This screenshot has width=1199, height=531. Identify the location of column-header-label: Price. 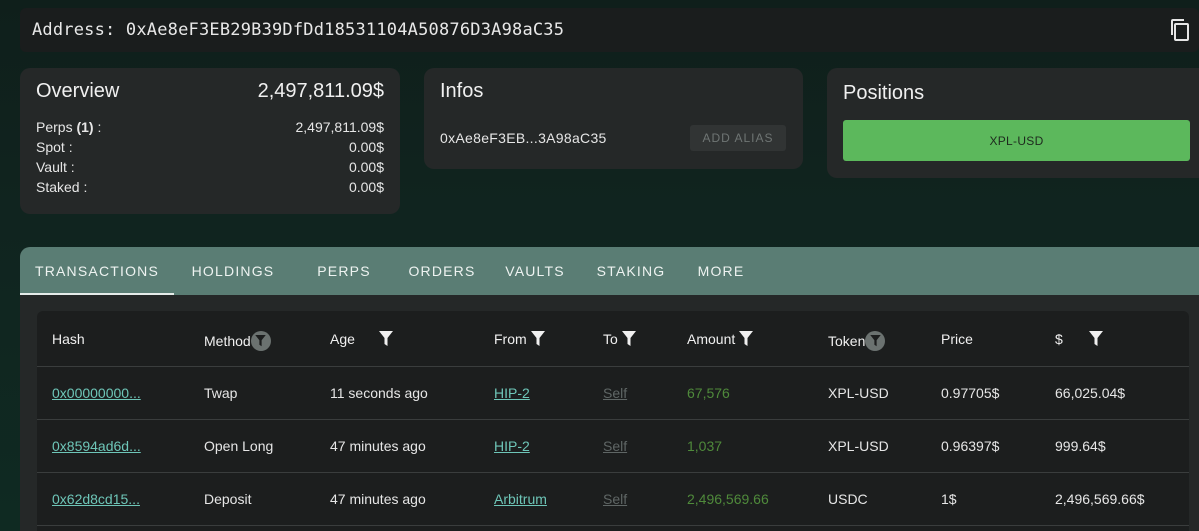
(957, 339).